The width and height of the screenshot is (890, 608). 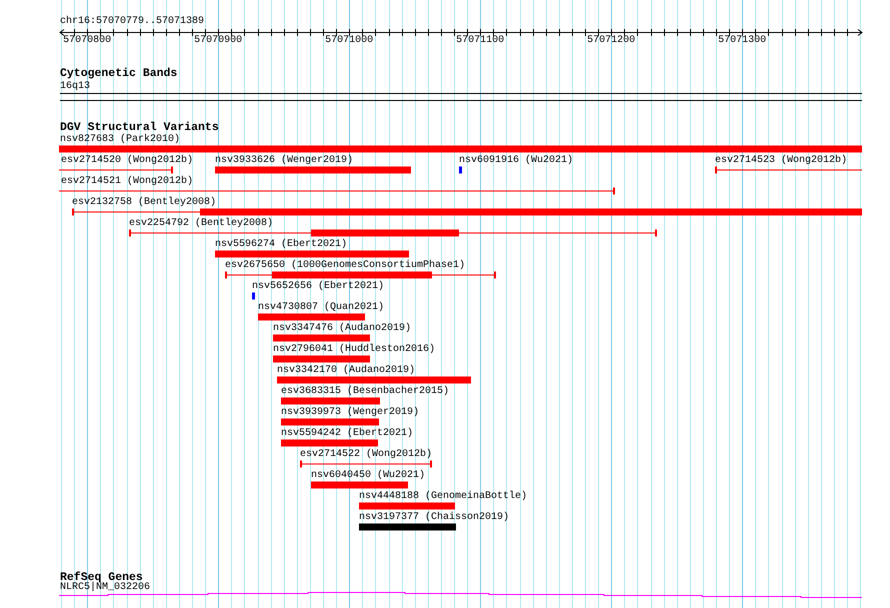 What do you see at coordinates (443, 496) in the screenshot?
I see `variant-label: nsv4448188 (GenomeinaBottle)` at bounding box center [443, 496].